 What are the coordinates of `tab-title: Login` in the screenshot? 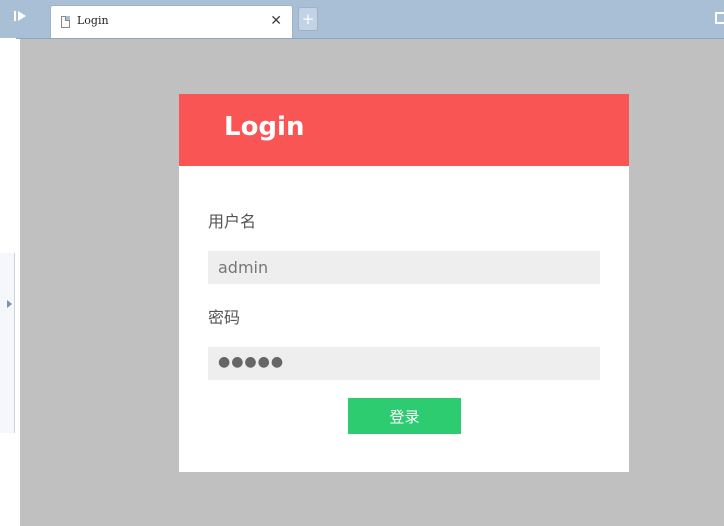 It's located at (93, 20).